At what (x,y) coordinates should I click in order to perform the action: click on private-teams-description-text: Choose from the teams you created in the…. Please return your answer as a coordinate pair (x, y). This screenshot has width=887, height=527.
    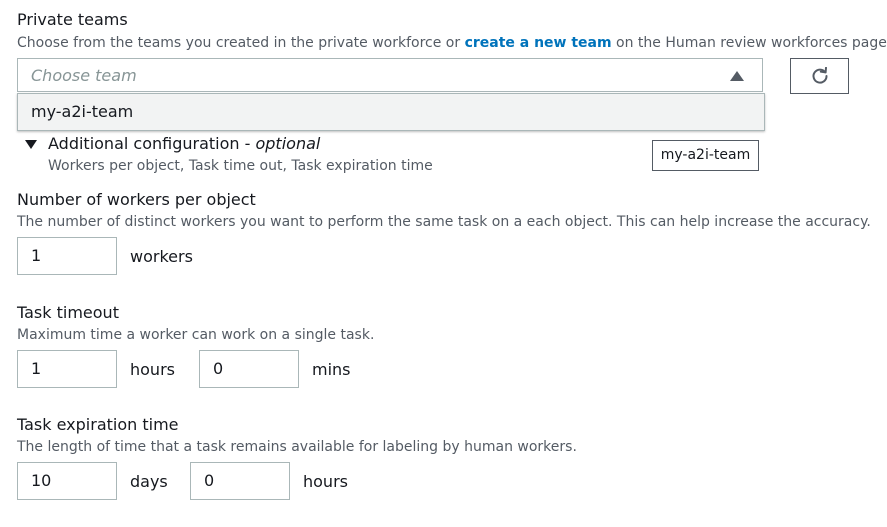
    Looking at the image, I should click on (241, 43).